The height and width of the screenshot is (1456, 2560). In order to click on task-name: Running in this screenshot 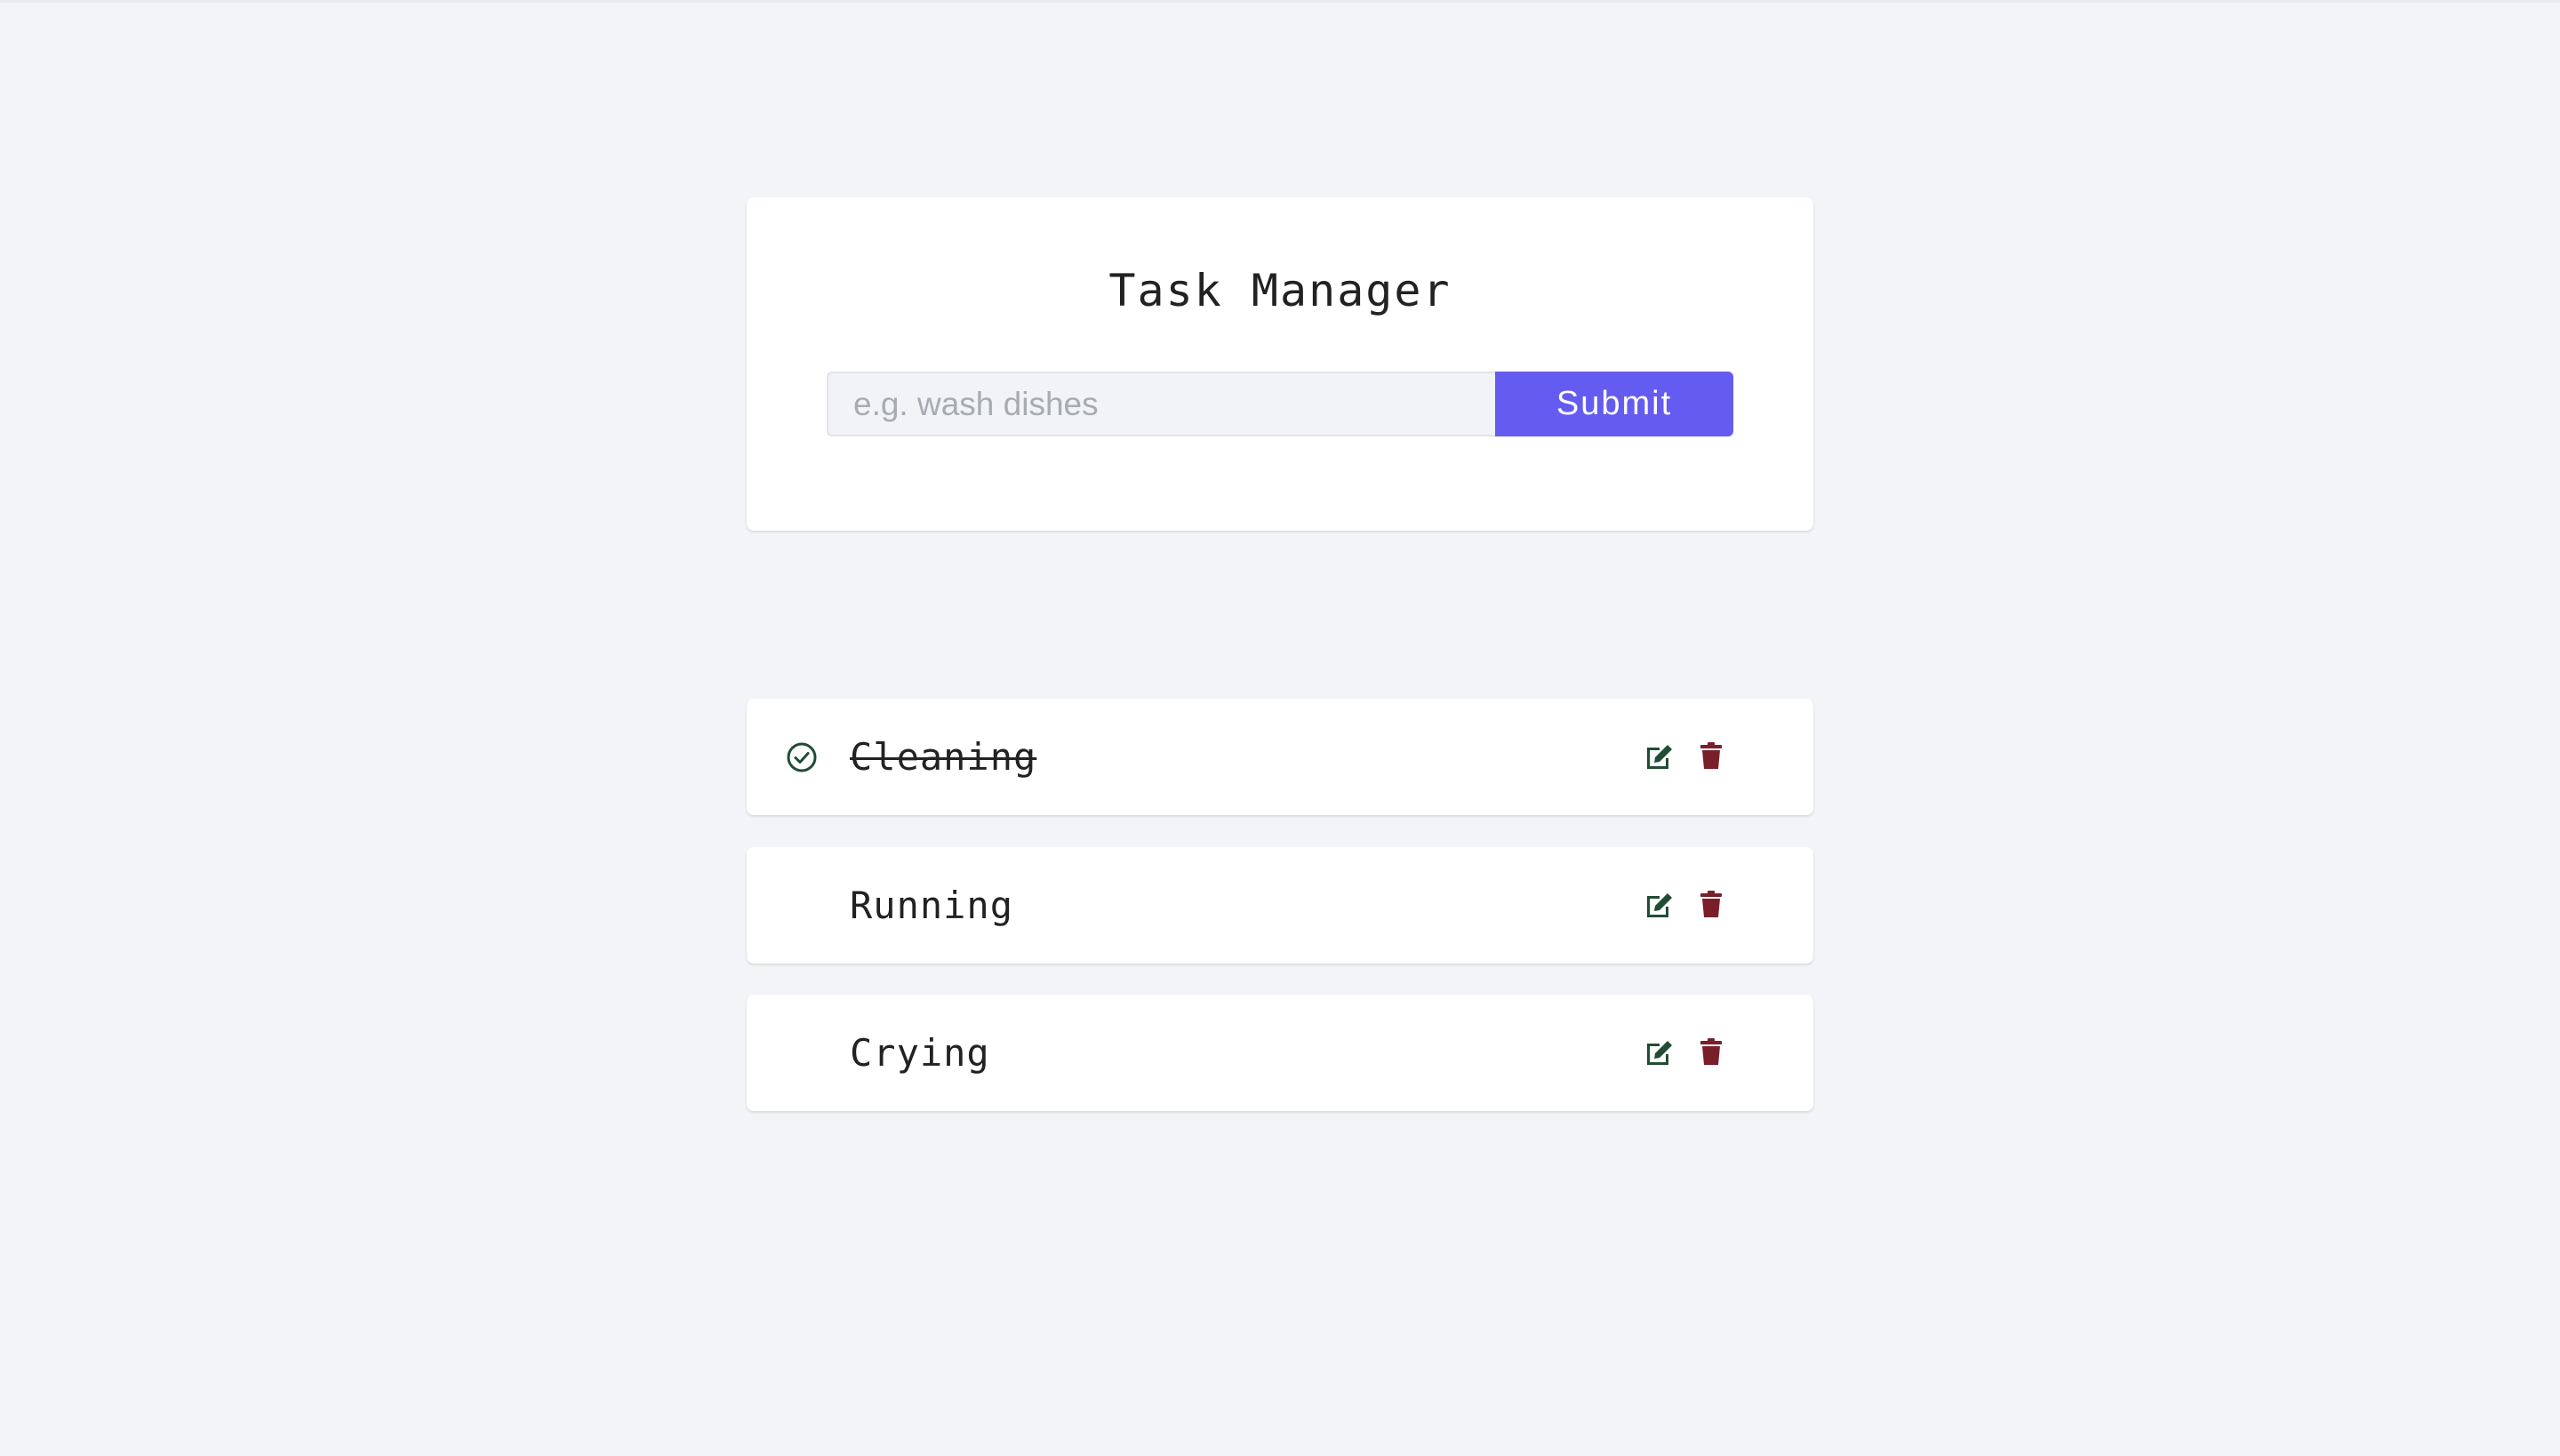, I will do `click(932, 905)`.